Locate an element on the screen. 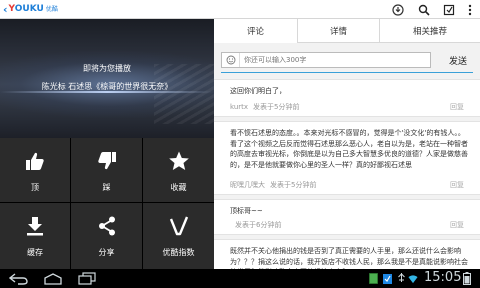  recent-apps-icon is located at coordinates (87, 278).